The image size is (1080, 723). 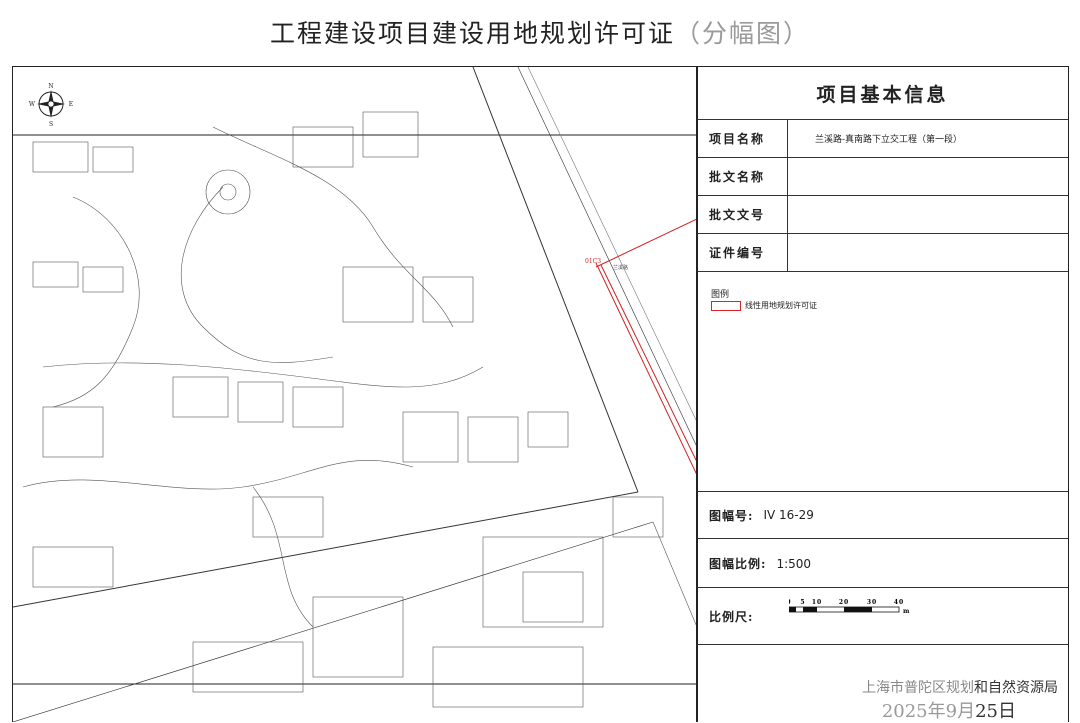 What do you see at coordinates (802, 602) in the screenshot?
I see `ruler-tick: 5` at bounding box center [802, 602].